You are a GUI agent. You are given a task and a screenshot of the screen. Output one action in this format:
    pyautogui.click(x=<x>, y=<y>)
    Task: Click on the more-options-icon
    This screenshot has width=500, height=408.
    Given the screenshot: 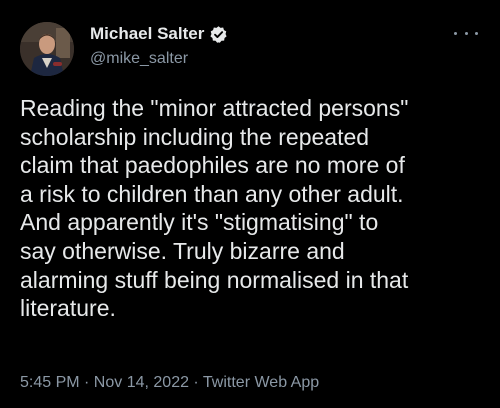 What is the action you would take?
    pyautogui.click(x=466, y=33)
    